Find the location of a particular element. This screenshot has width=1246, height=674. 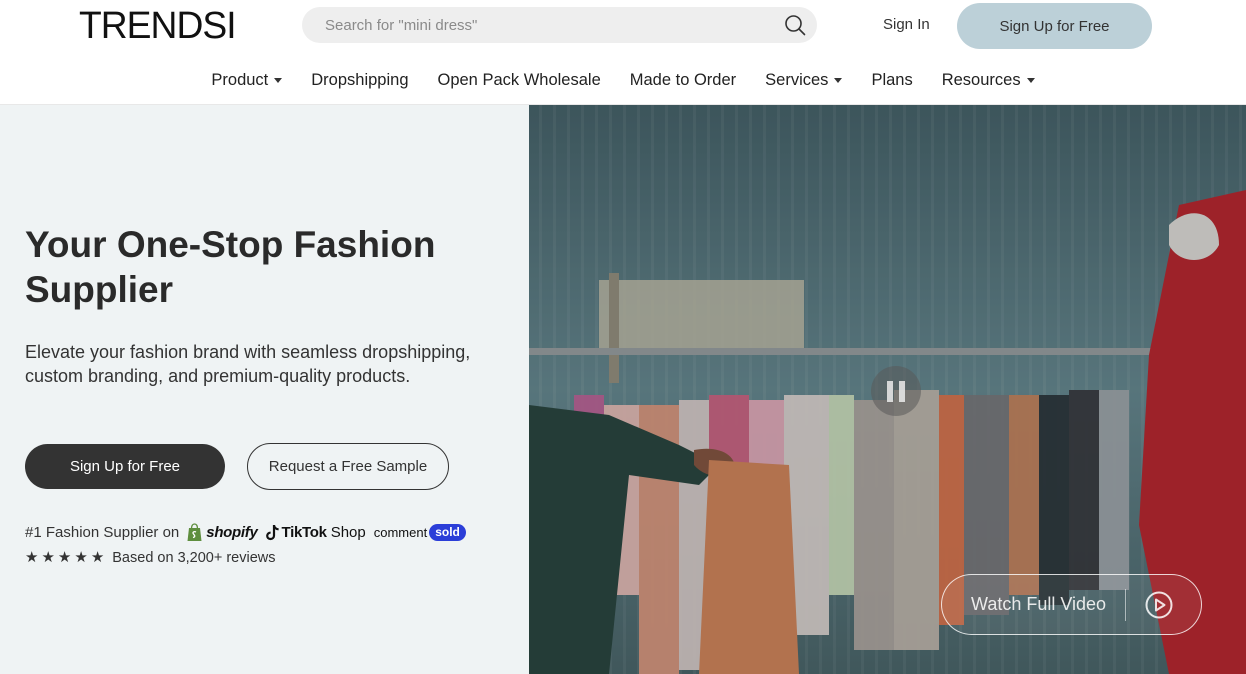

rating-row: ★ ★ ★ ★ ★ Based on 3,200+ reviews is located at coordinates (150, 558).